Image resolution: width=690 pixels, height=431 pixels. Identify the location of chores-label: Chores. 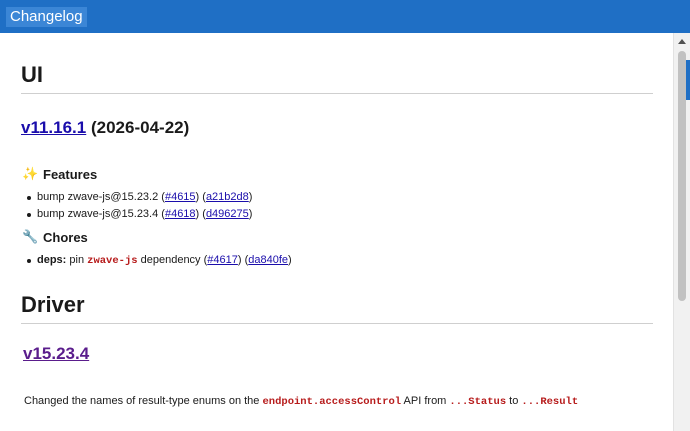
(65, 237).